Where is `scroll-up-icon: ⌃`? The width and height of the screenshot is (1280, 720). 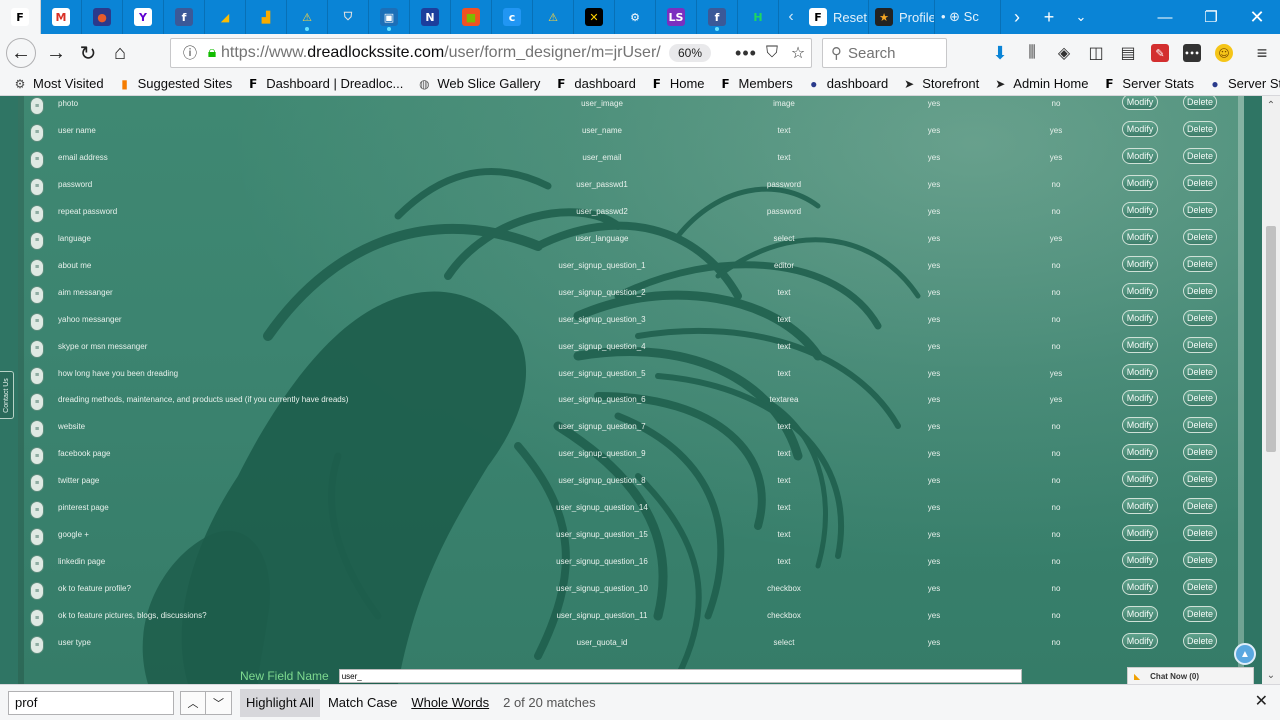
scroll-up-icon: ⌃ is located at coordinates (1271, 105).